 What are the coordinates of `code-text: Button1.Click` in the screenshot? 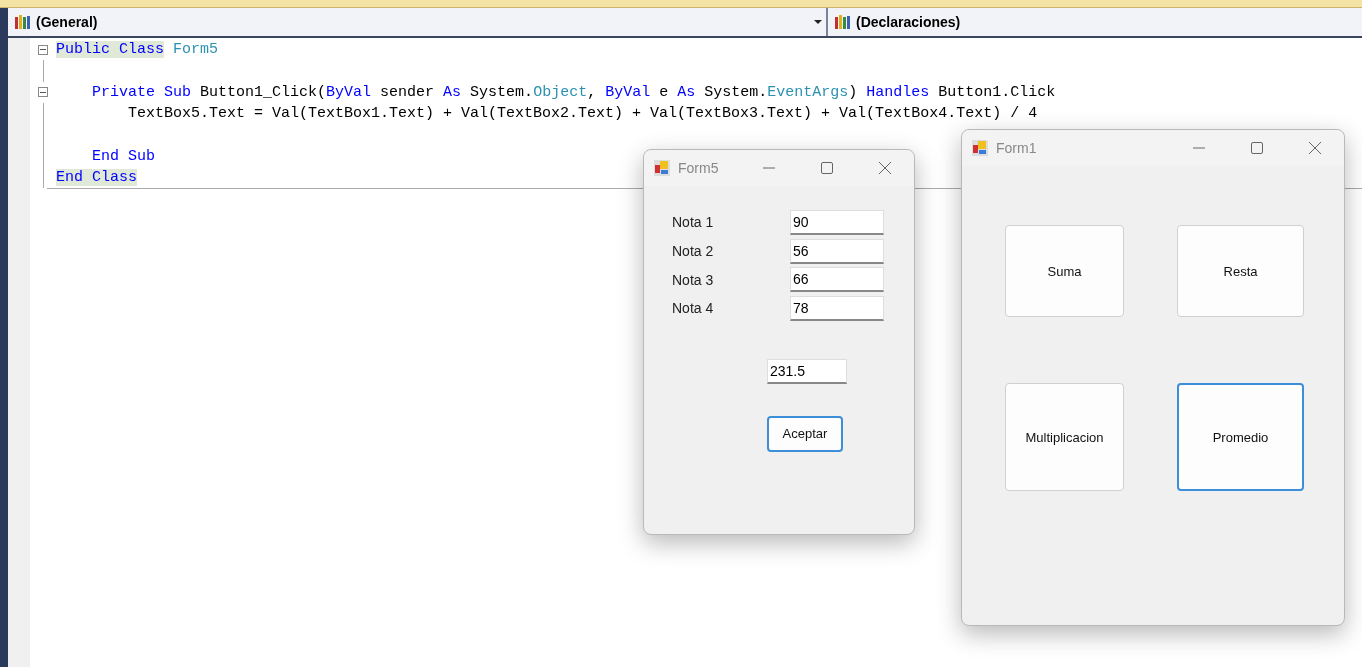 It's located at (996, 92).